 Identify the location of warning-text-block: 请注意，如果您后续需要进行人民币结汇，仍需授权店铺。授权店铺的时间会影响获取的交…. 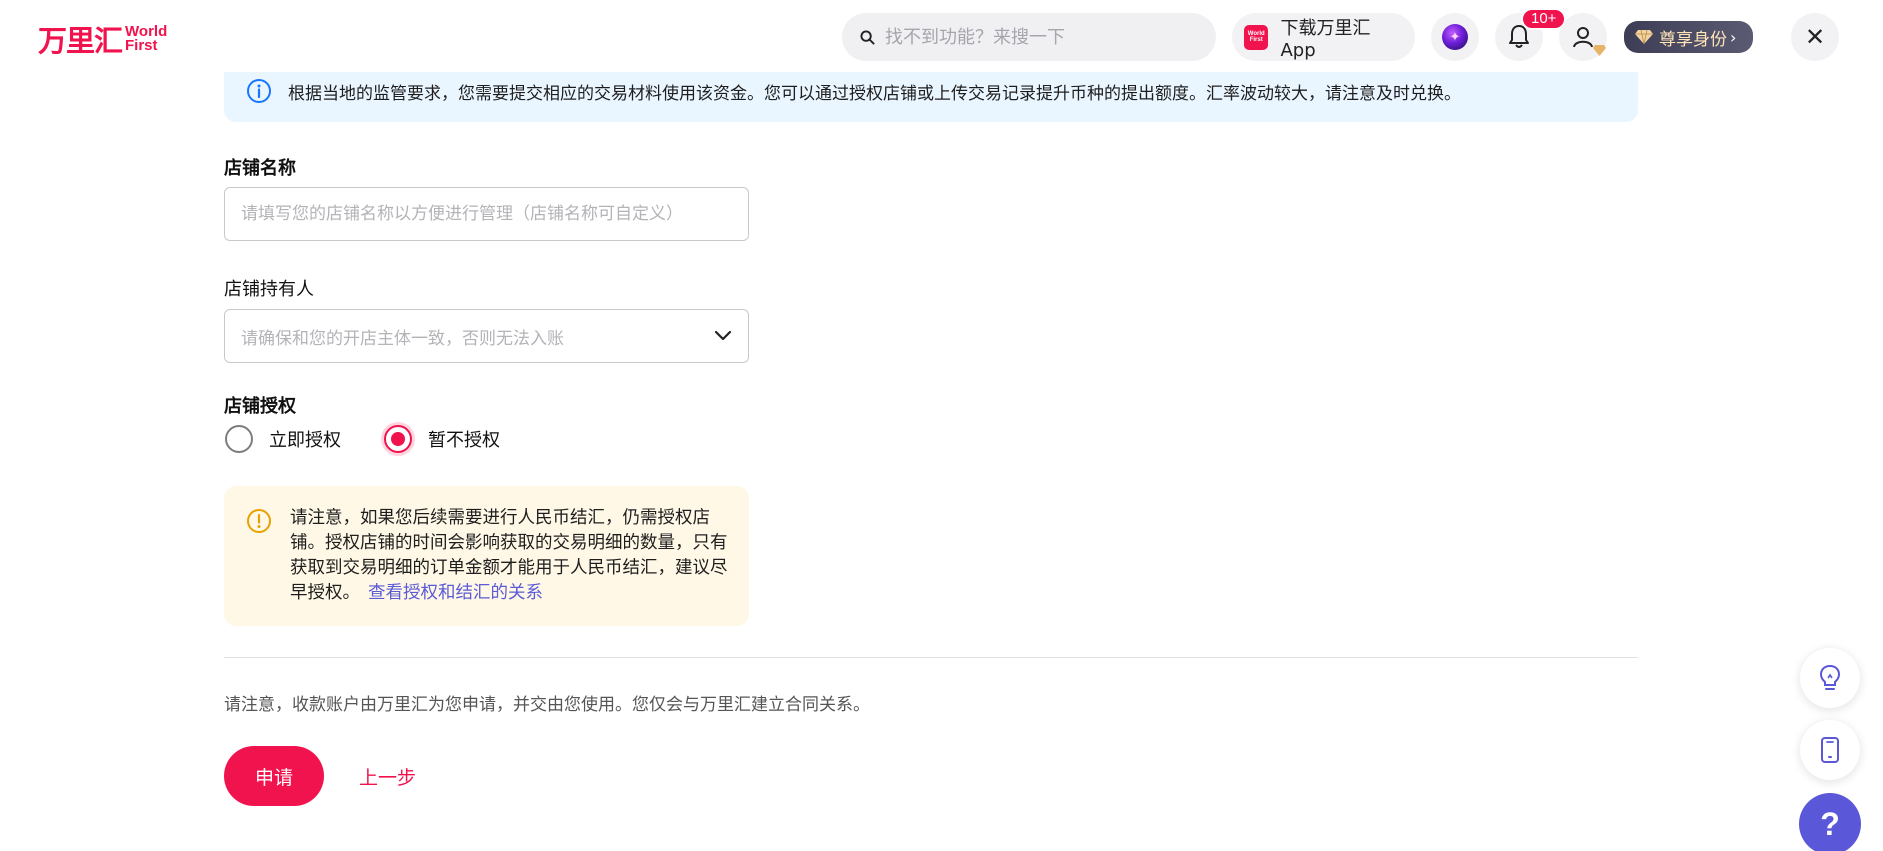
(509, 556).